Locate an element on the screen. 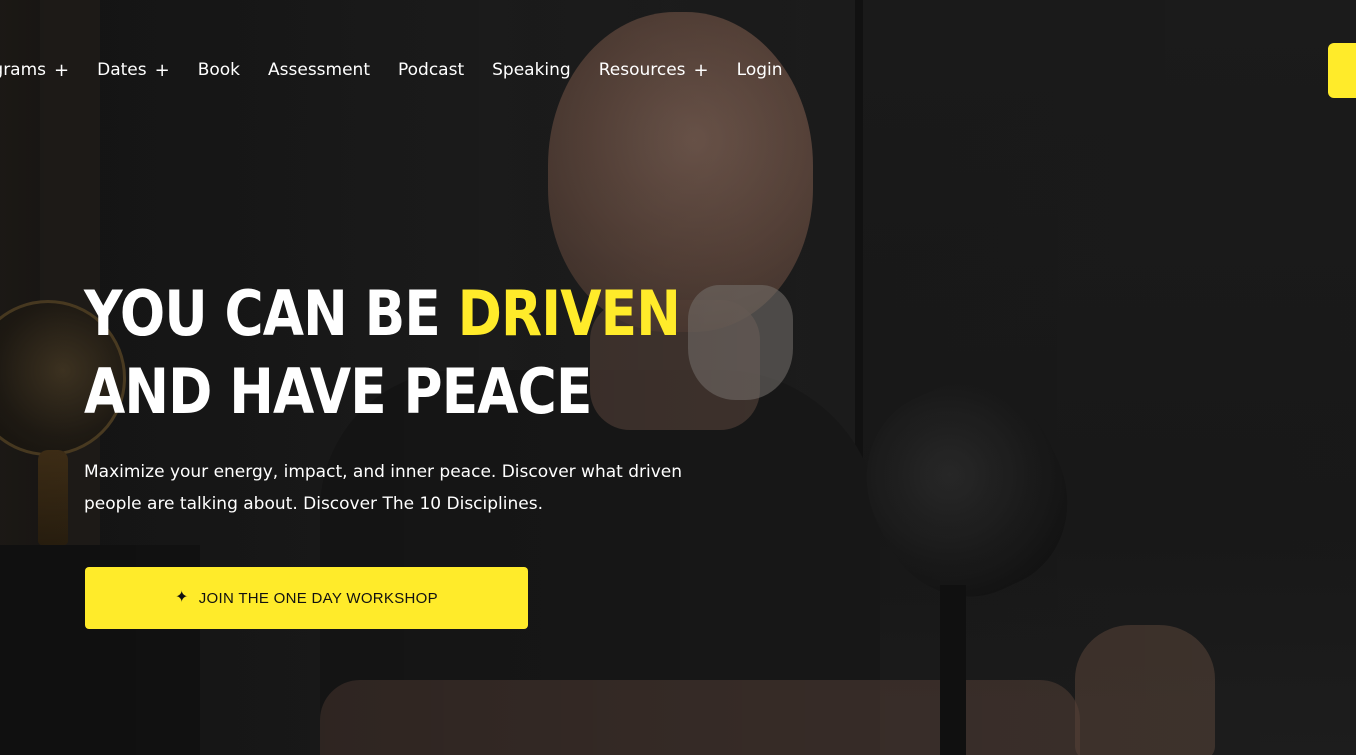 Image resolution: width=1356 pixels, height=755 pixels. nav-item-label: Assessment is located at coordinates (319, 70).